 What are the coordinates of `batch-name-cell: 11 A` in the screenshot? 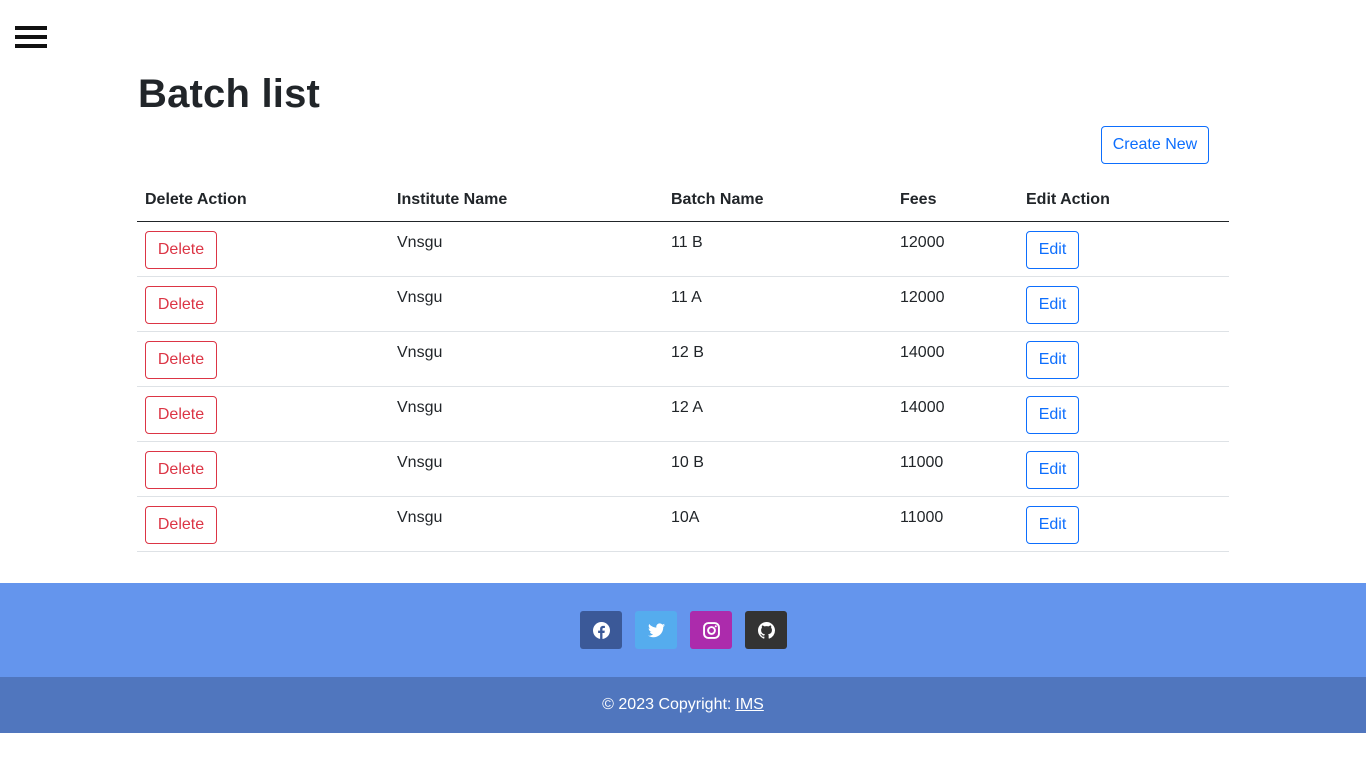 It's located at (777, 304).